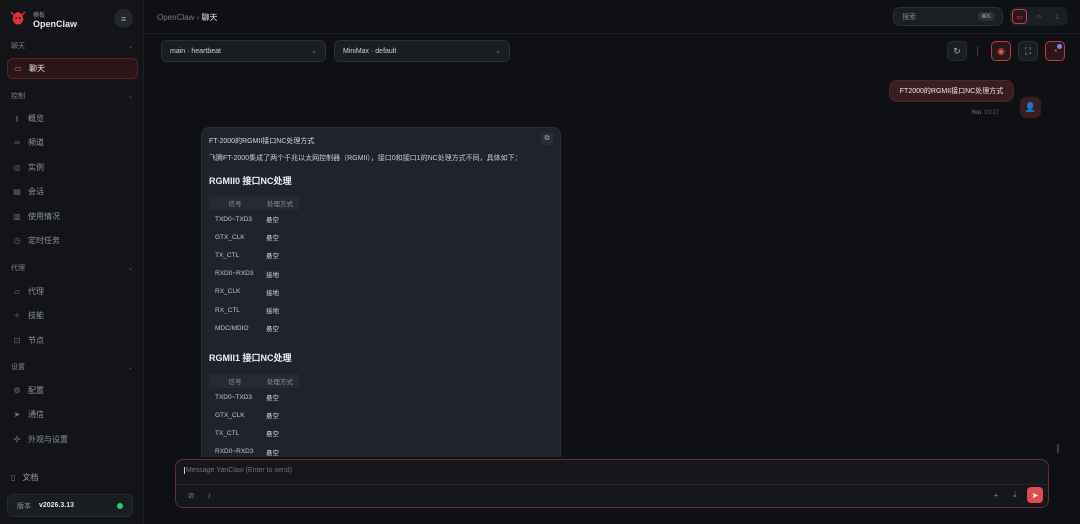  I want to click on section-chat: 聊天 ⌄, so click(72, 46).